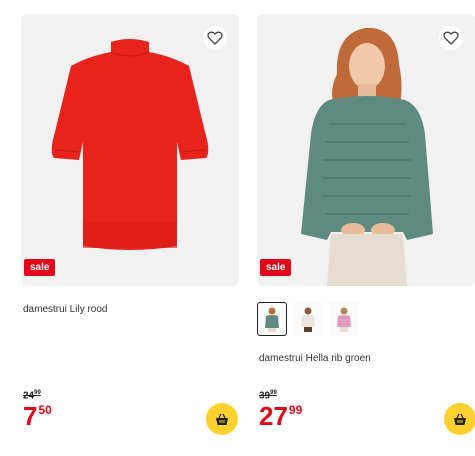  Describe the element at coordinates (315, 358) in the screenshot. I see `product-title: damestrui Hella rib groen` at that location.